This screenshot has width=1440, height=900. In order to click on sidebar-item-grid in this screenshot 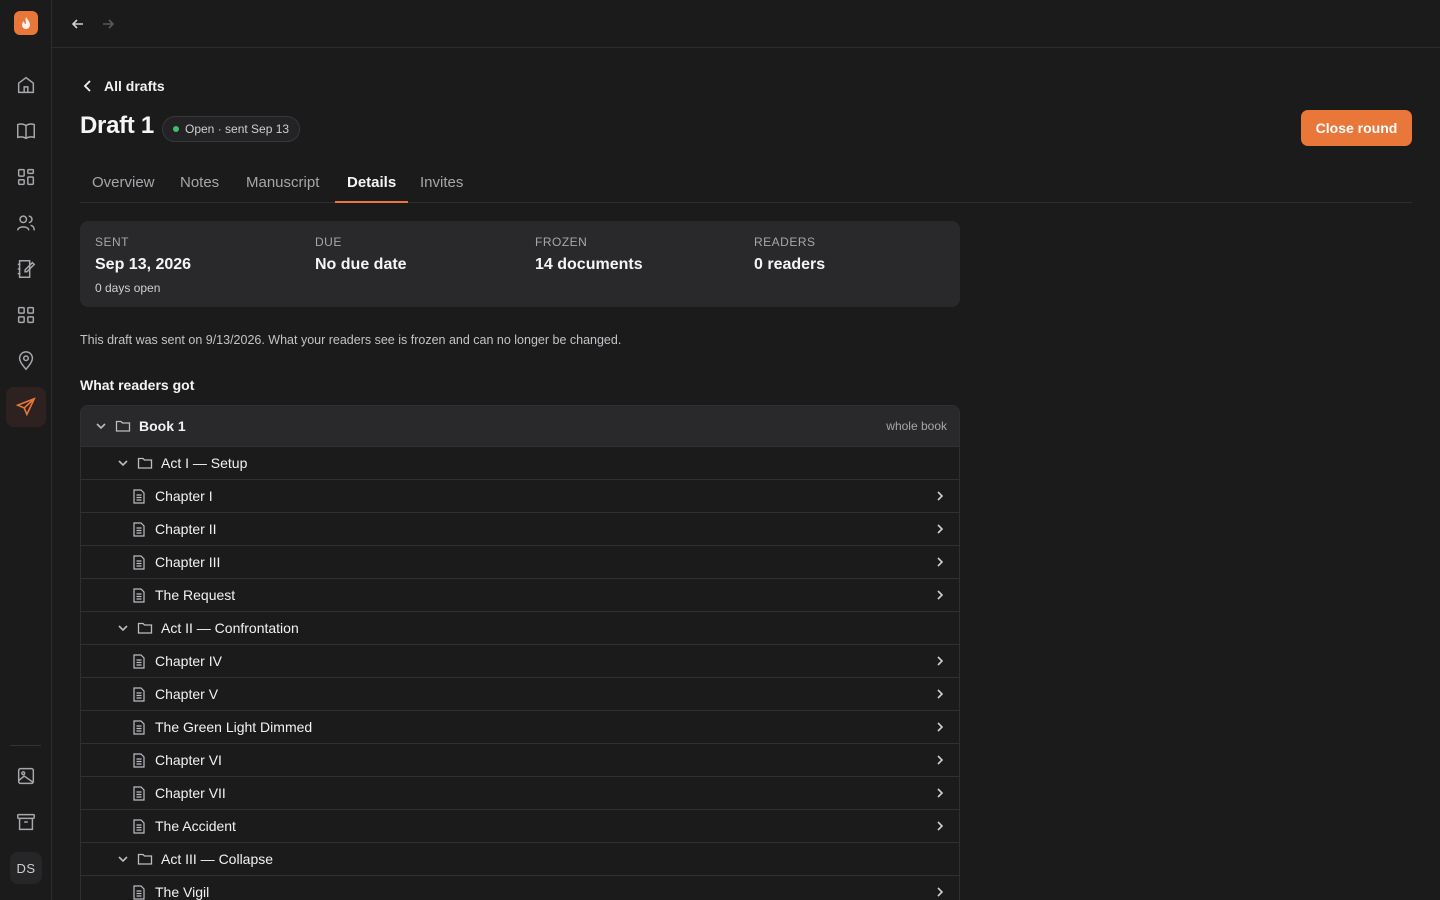, I will do `click(26, 177)`.